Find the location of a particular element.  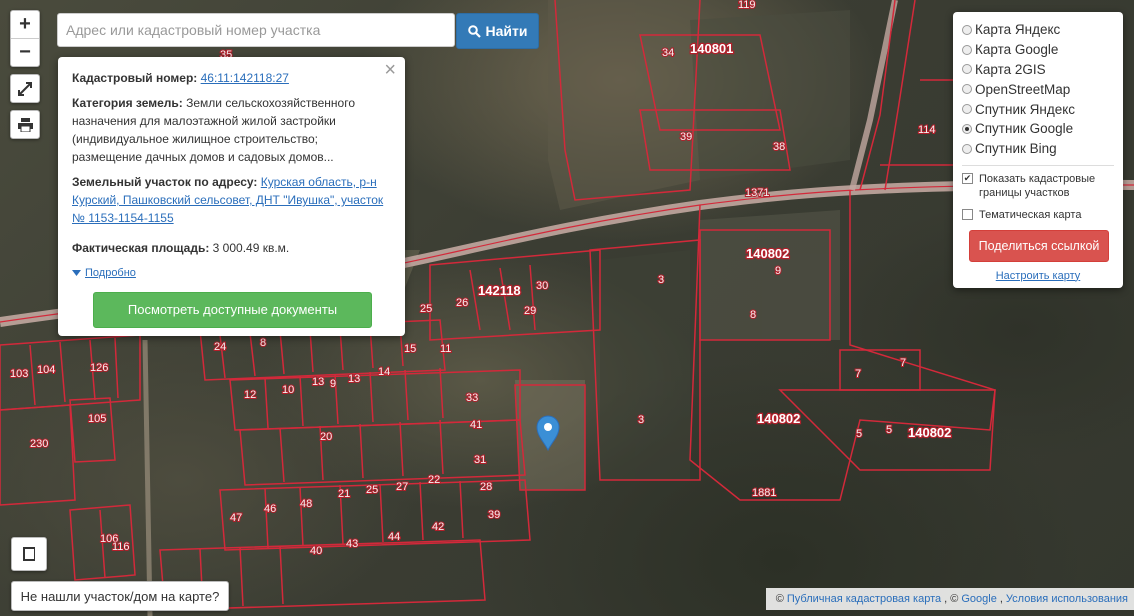

attribution-comma: , is located at coordinates (1001, 599).